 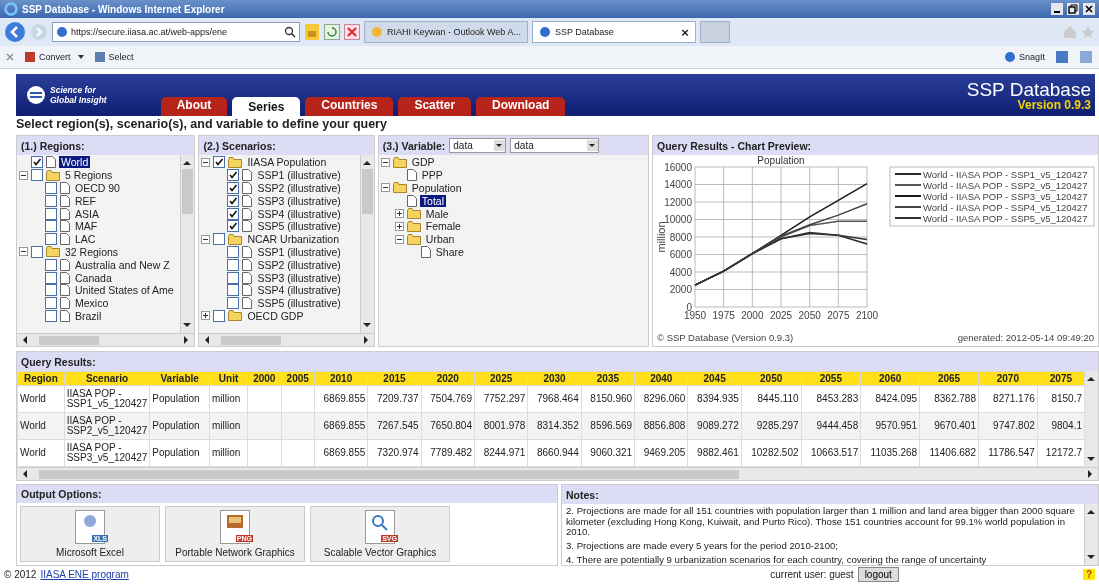 What do you see at coordinates (725, 337) in the screenshot?
I see `copyright-text: © SSP Database (Version 0.9.3)` at bounding box center [725, 337].